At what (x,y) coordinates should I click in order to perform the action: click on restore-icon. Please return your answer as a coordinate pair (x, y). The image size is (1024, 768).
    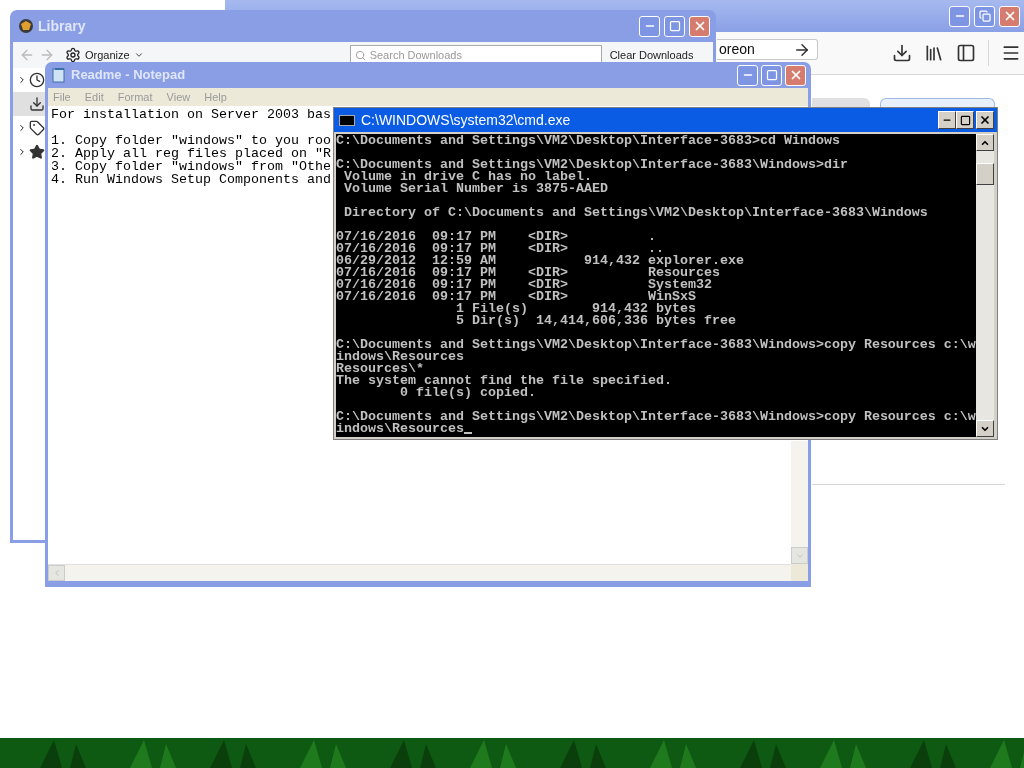
    Looking at the image, I should click on (984, 16).